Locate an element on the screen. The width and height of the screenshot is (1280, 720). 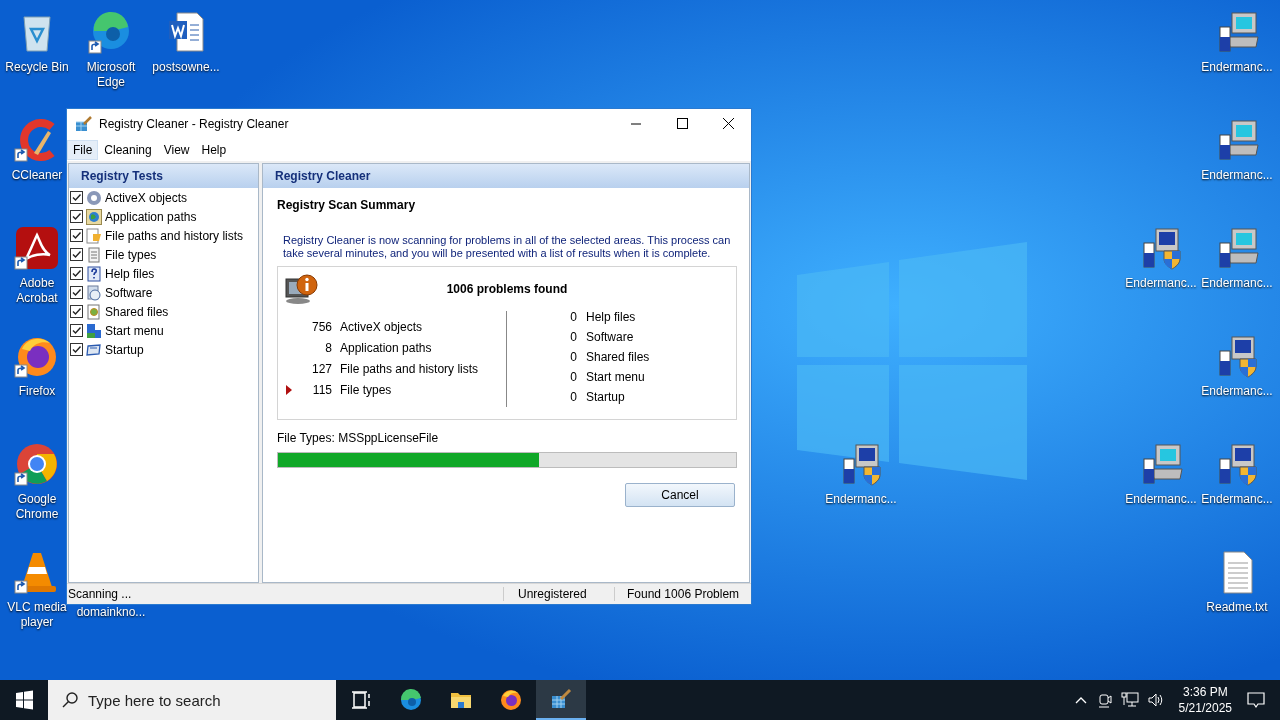
menu-item: Help is located at coordinates (214, 150).